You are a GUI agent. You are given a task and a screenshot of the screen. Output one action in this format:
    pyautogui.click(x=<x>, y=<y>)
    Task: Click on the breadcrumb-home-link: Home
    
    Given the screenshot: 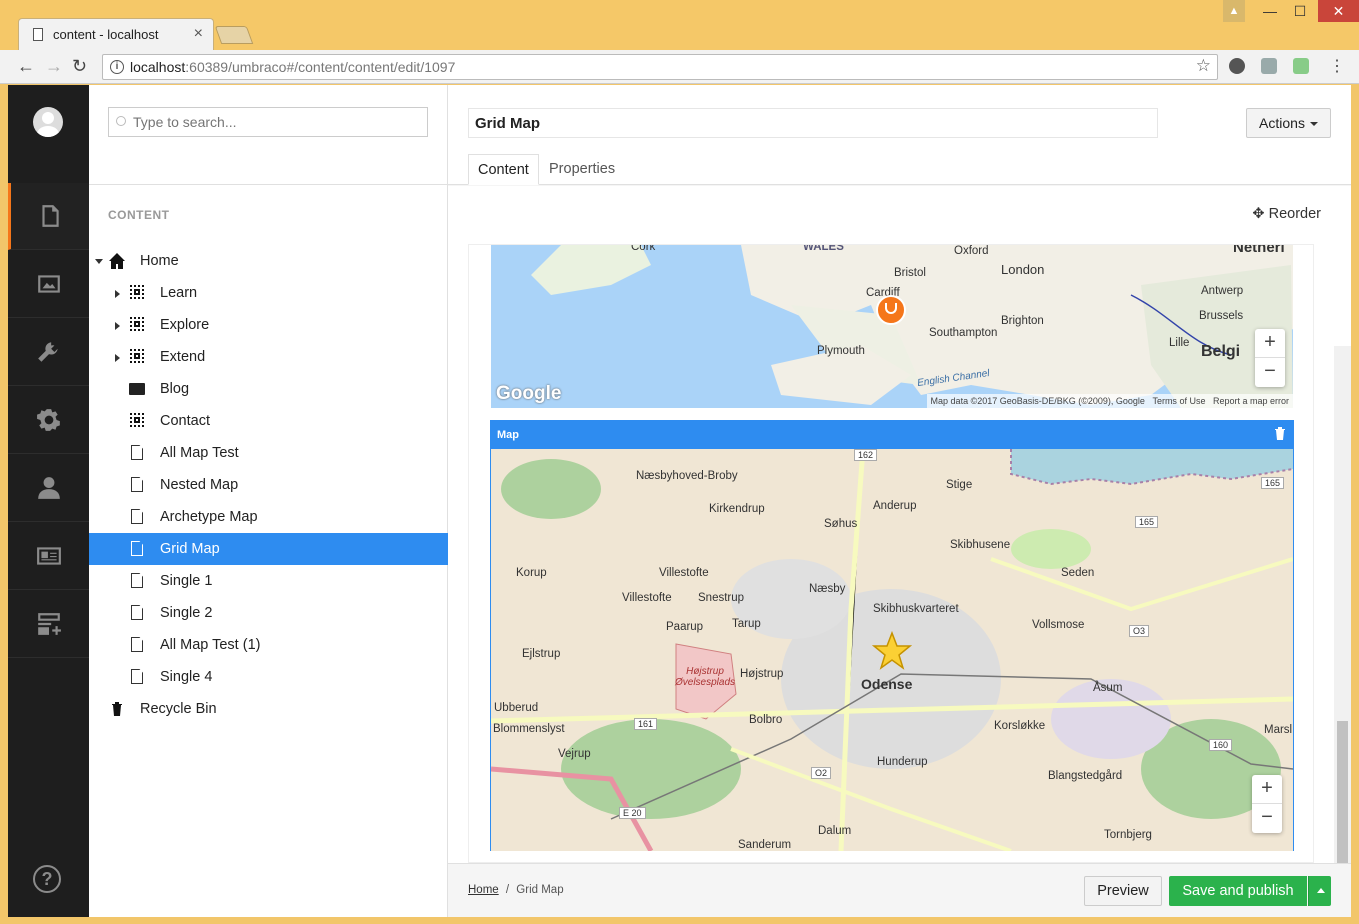 What is the action you would take?
    pyautogui.click(x=483, y=890)
    